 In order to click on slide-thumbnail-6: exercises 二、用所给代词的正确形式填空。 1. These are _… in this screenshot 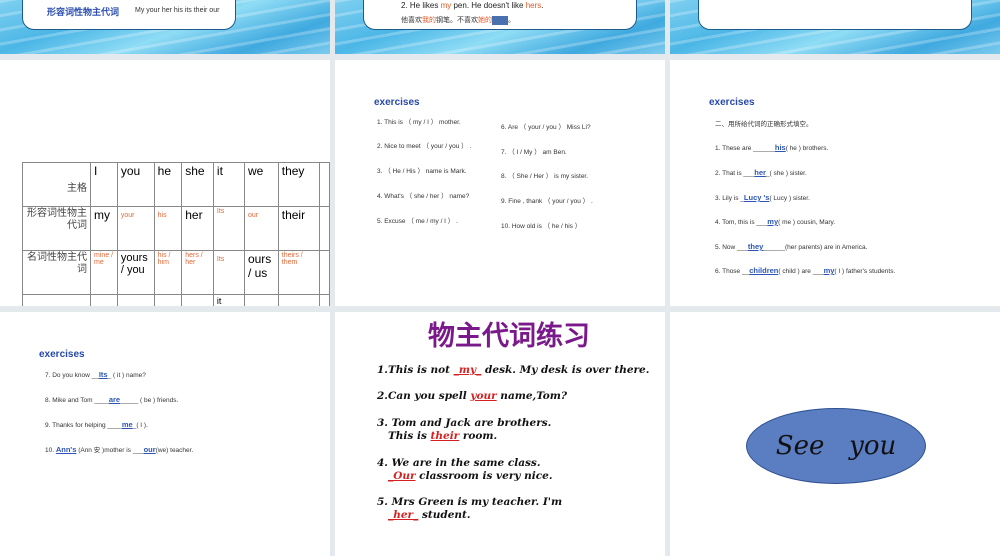, I will do `click(835, 183)`.